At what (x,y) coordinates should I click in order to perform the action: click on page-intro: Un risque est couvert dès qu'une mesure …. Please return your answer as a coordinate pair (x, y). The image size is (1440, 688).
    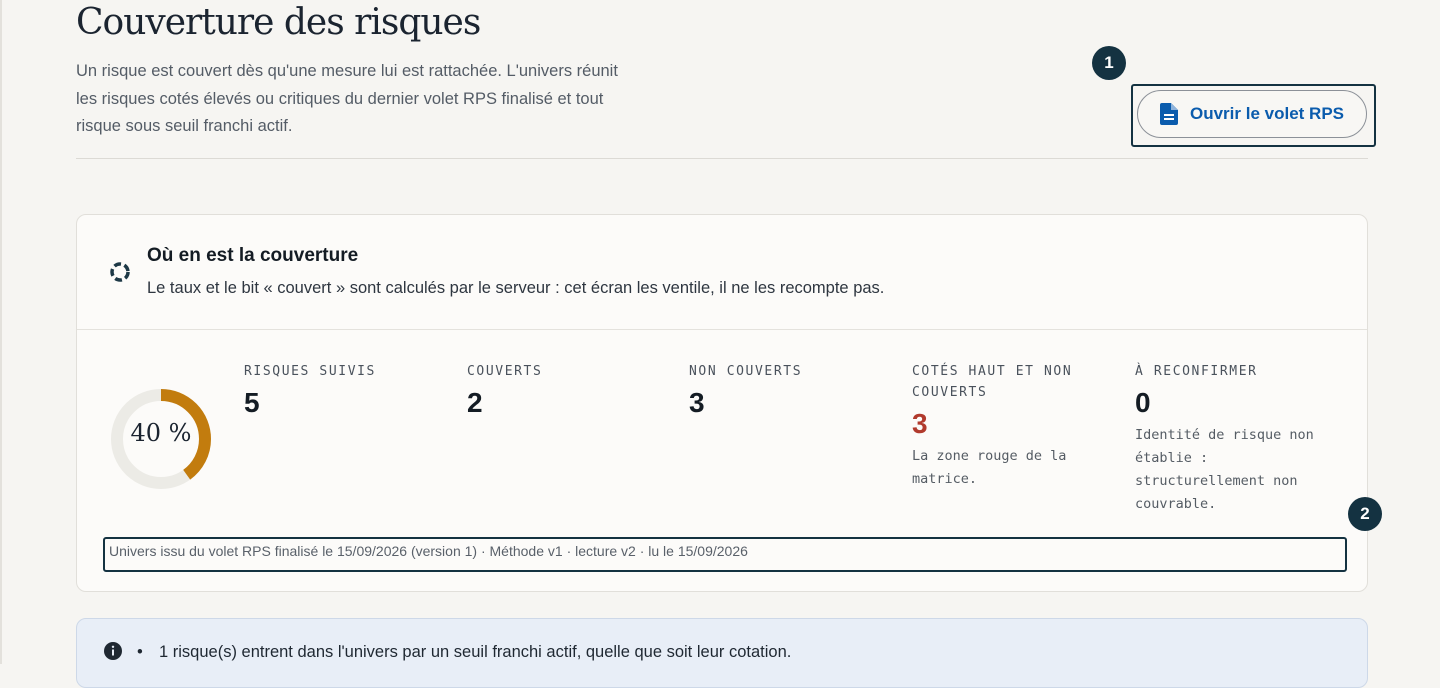
    Looking at the image, I should click on (347, 98).